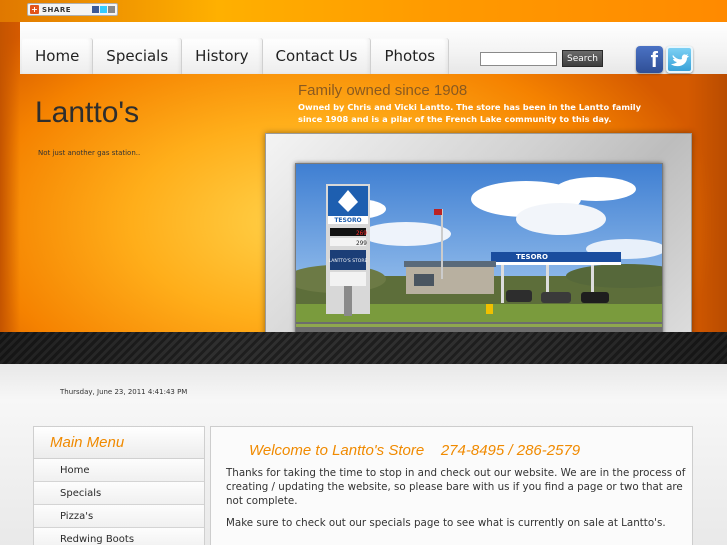 Image resolution: width=727 pixels, height=545 pixels. What do you see at coordinates (119, 516) in the screenshot?
I see `menu-item-pizzas: Pizza's` at bounding box center [119, 516].